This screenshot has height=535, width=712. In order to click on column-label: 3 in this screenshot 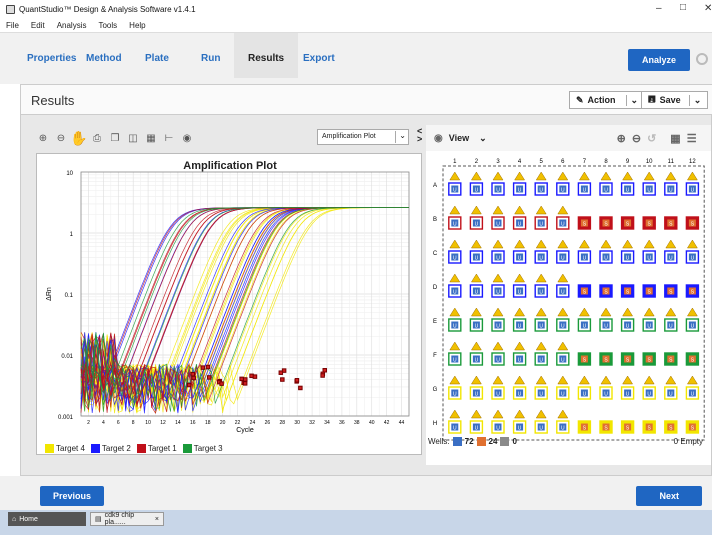, I will do `click(498, 162)`.